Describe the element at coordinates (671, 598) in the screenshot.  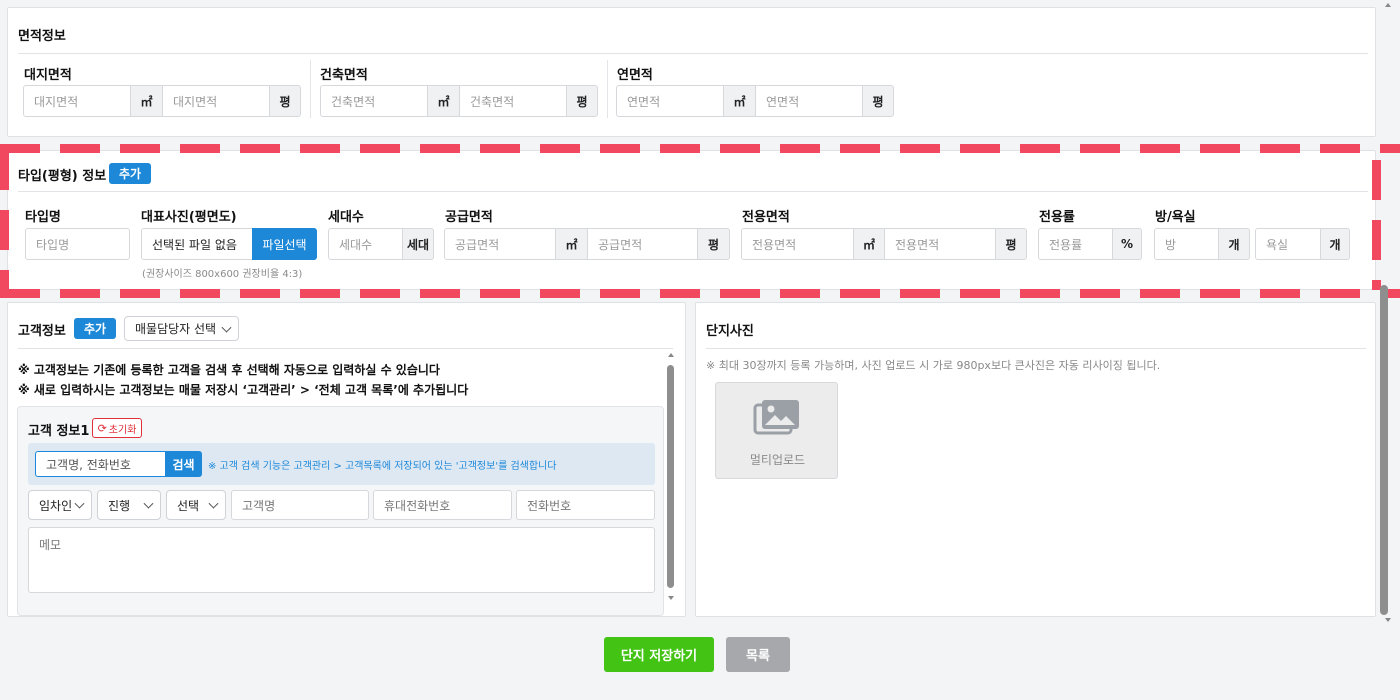
I see `scroll-down-arrow` at that location.